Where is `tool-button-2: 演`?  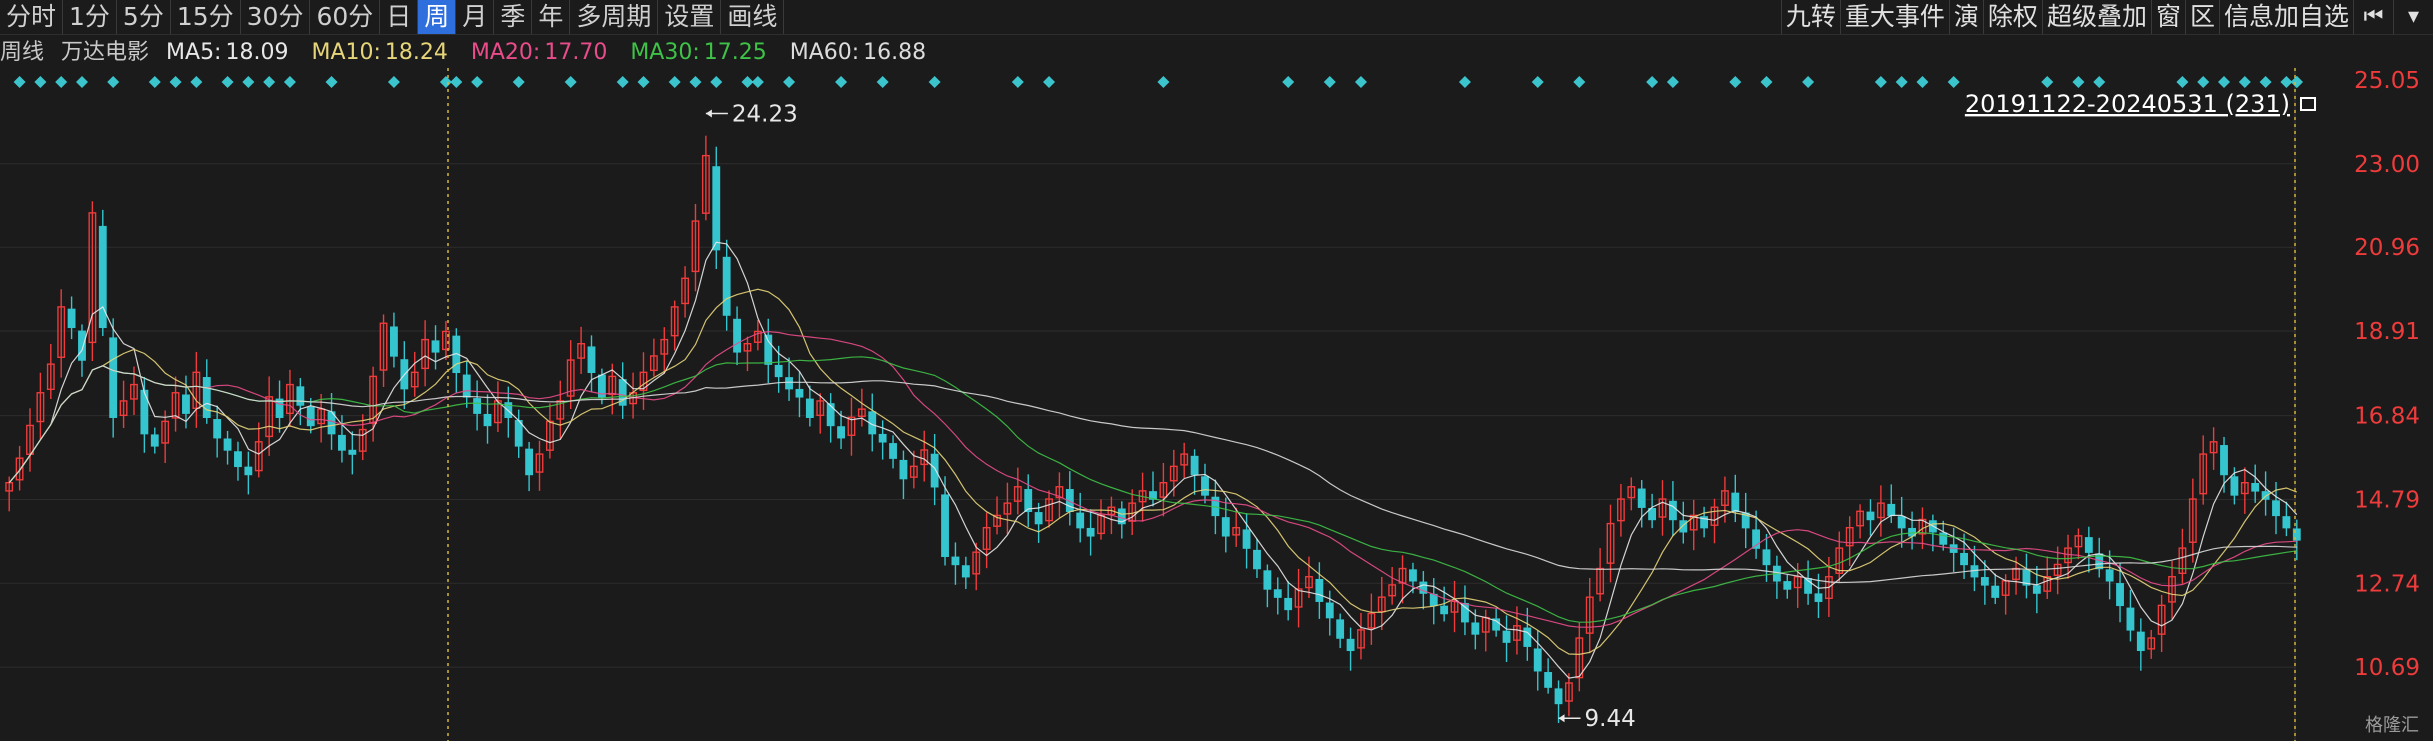 tool-button-2: 演 is located at coordinates (1965, 17).